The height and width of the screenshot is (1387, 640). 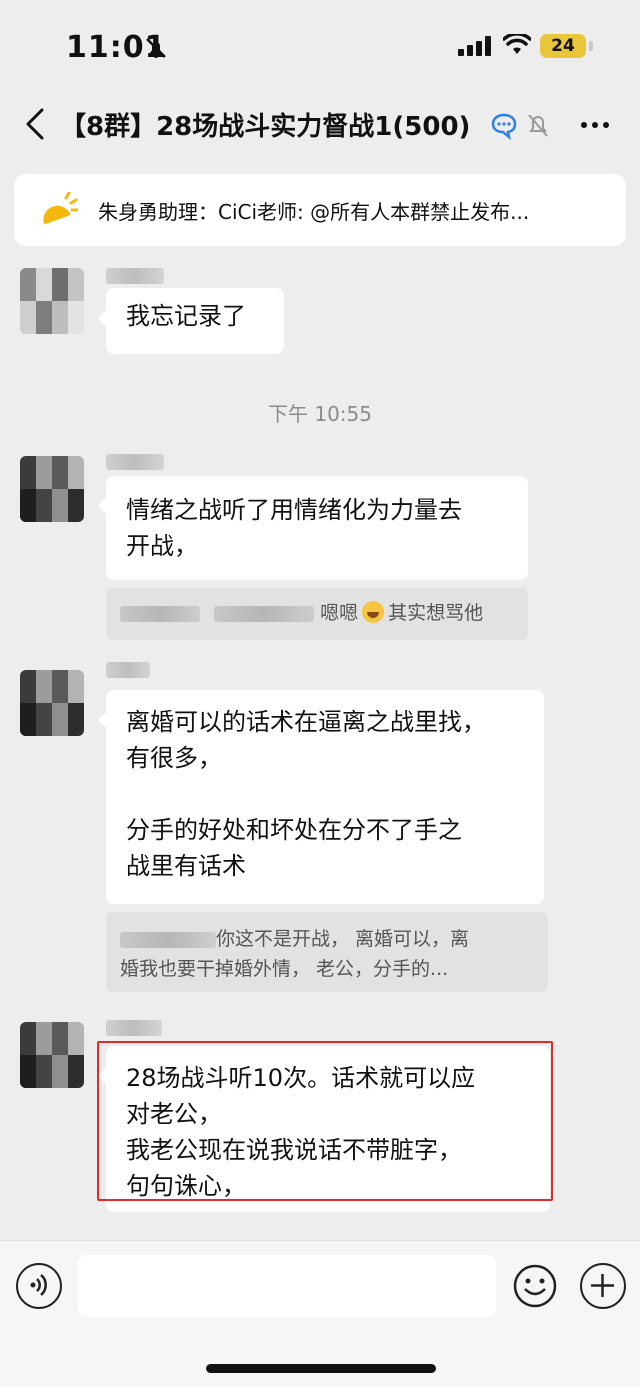 I want to click on chat-header: 【8群】28场战斗实力督战1(500), so click(x=320, y=125).